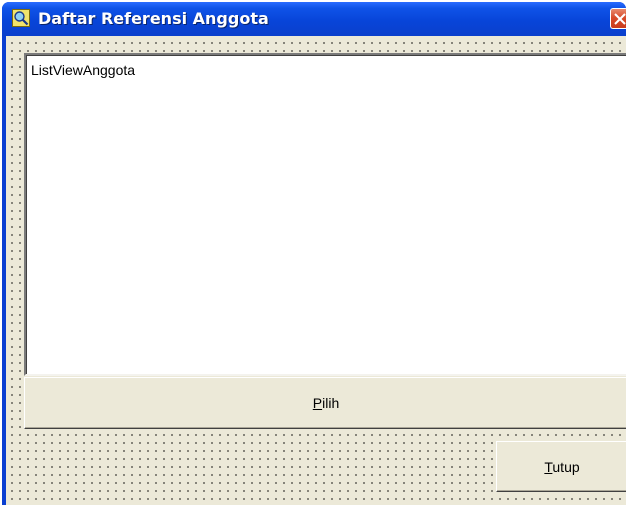 This screenshot has height=505, width=626. I want to click on pilih-label-rest: ilih, so click(331, 403).